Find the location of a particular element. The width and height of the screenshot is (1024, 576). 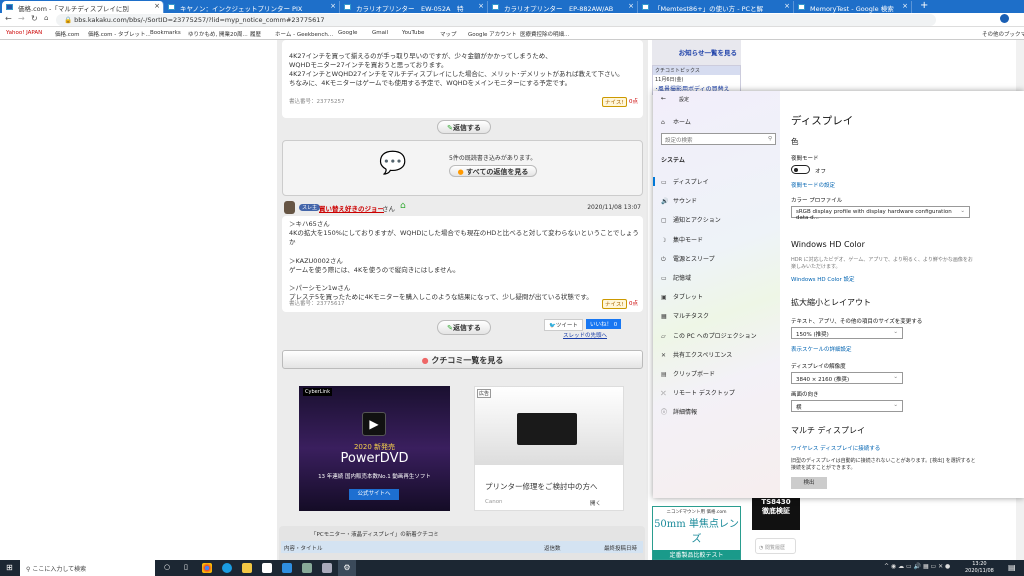

windows-start-icon: ⊞ is located at coordinates (9, 567).